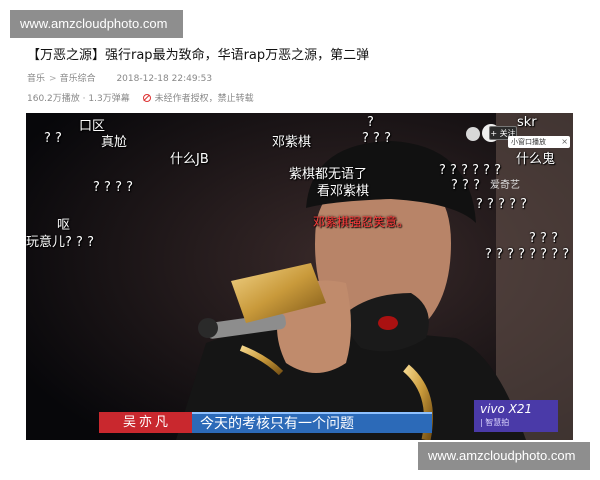  What do you see at coordinates (189, 159) in the screenshot?
I see `danmaku-item: 什么JB` at bounding box center [189, 159].